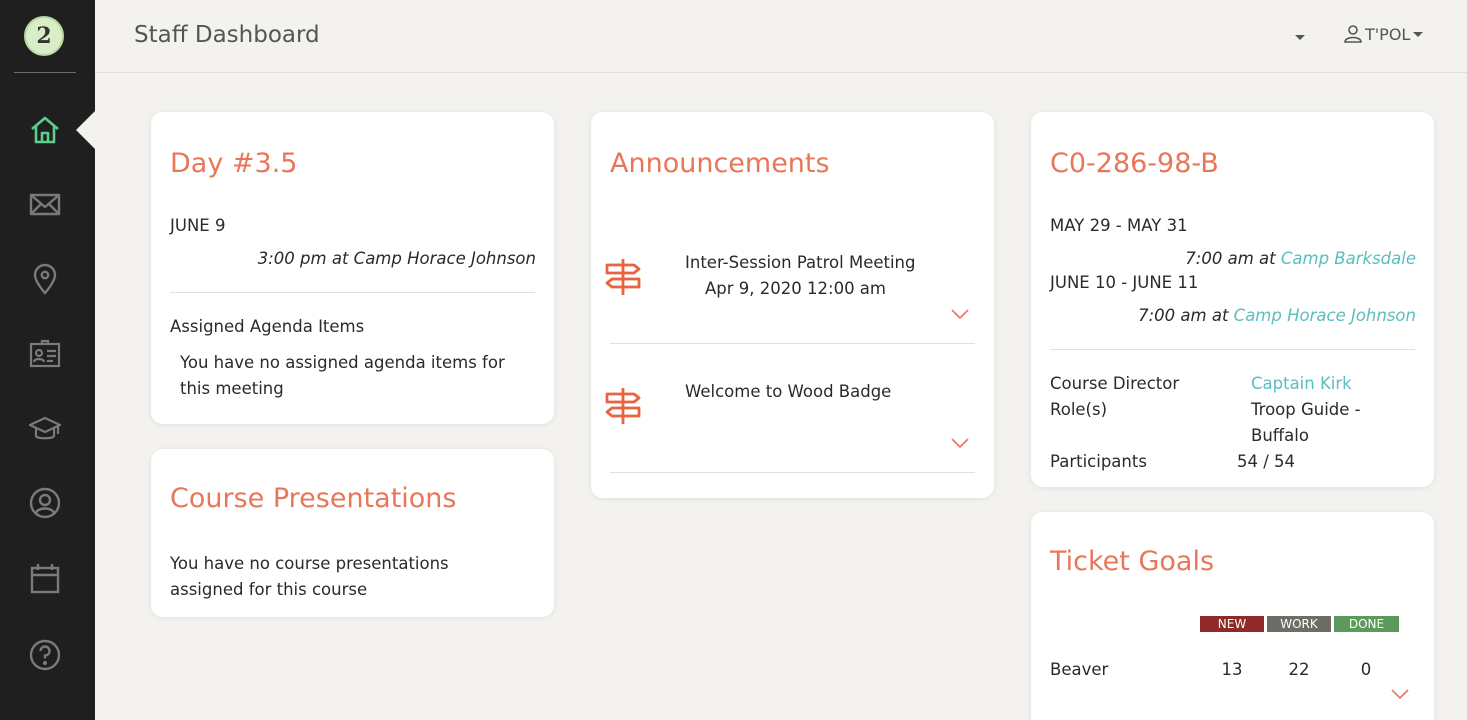 The width and height of the screenshot is (1467, 720). I want to click on sidebar-item-locations, so click(45, 279).